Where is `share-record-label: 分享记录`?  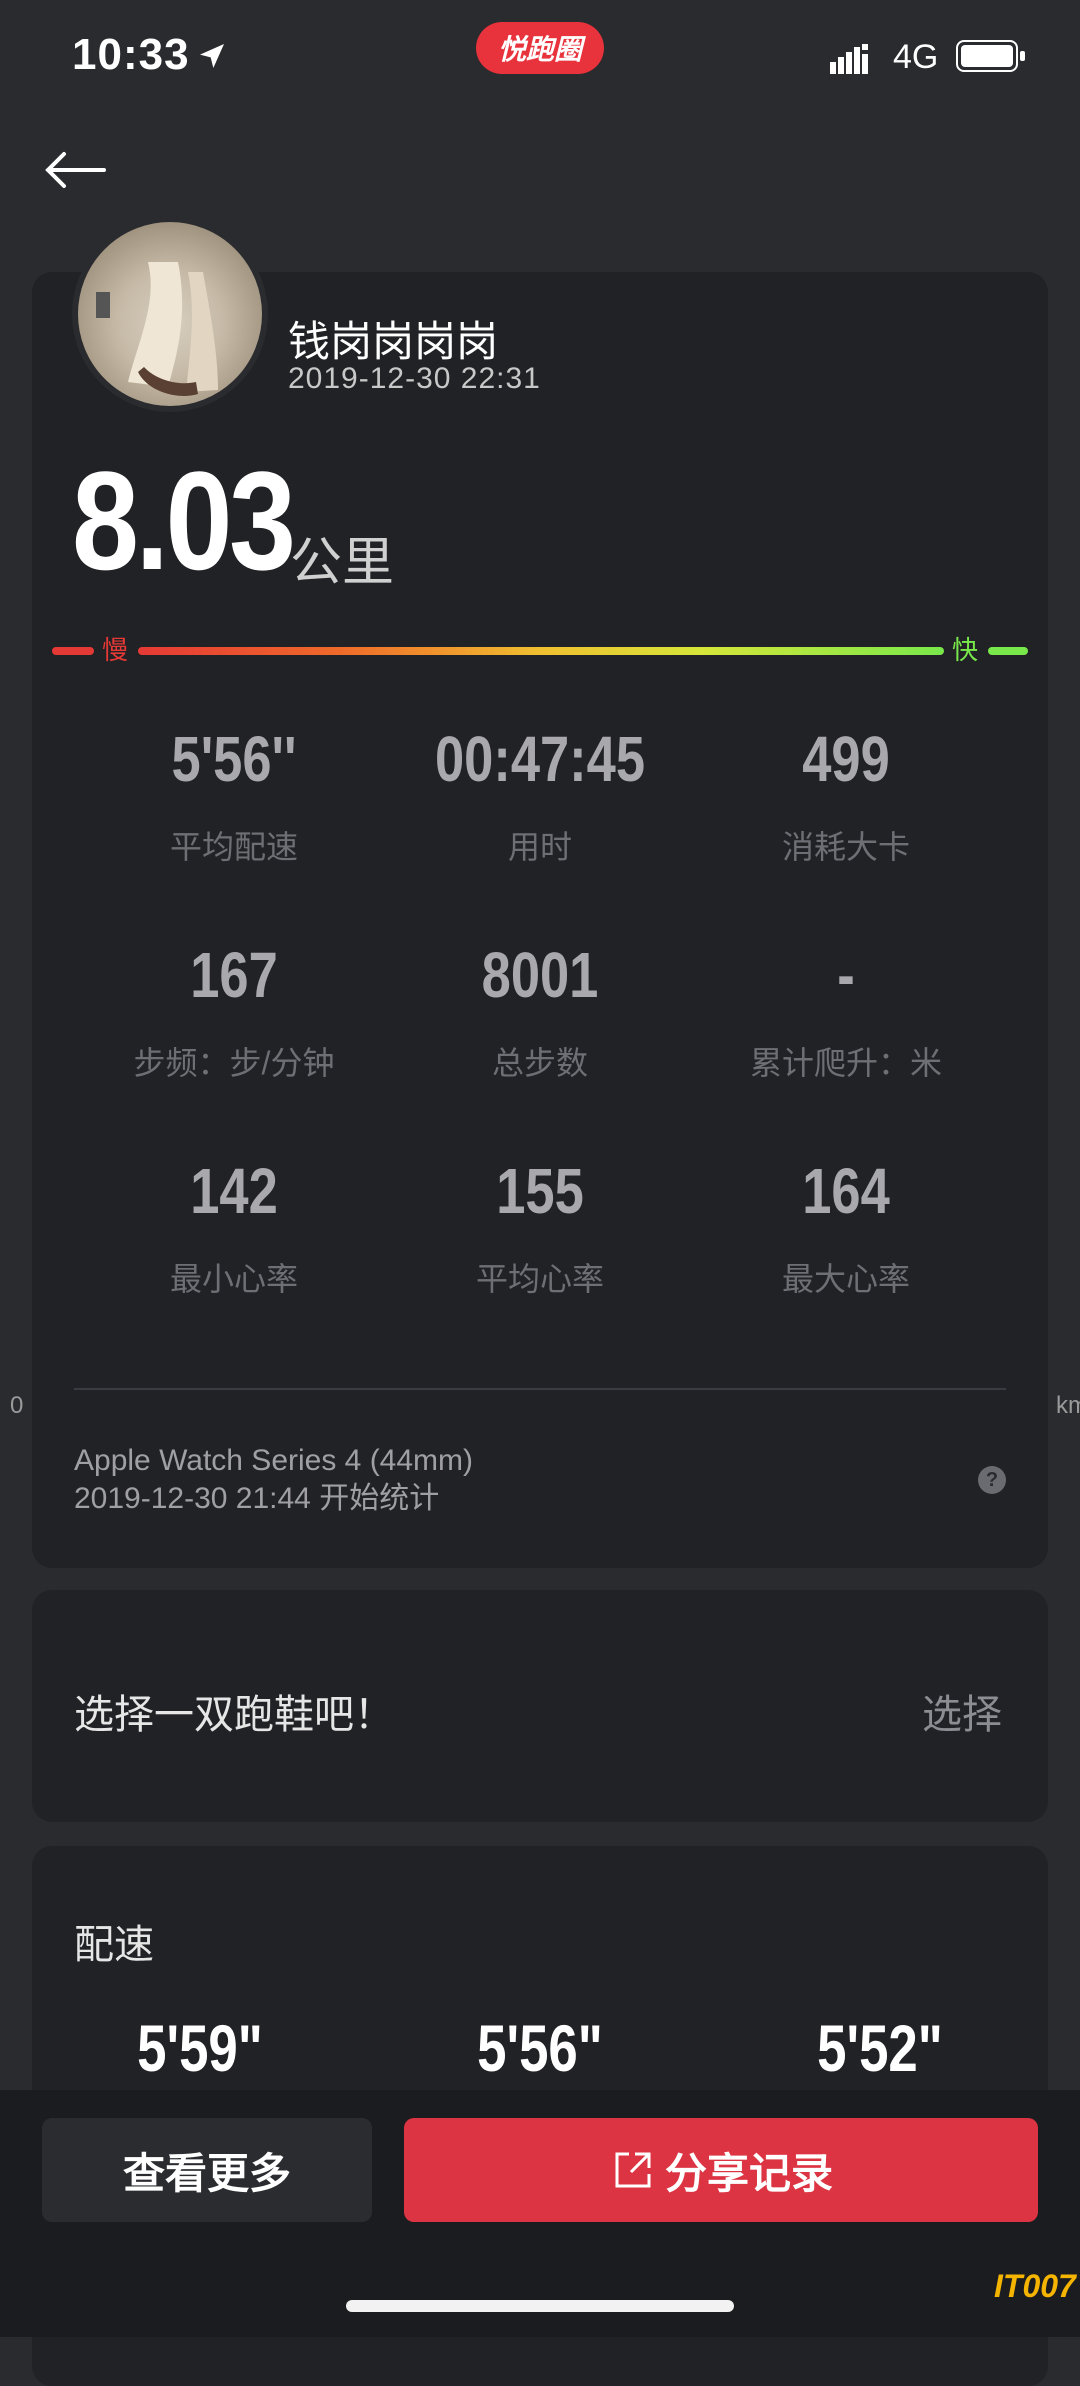 share-record-label: 分享记录 is located at coordinates (748, 2173).